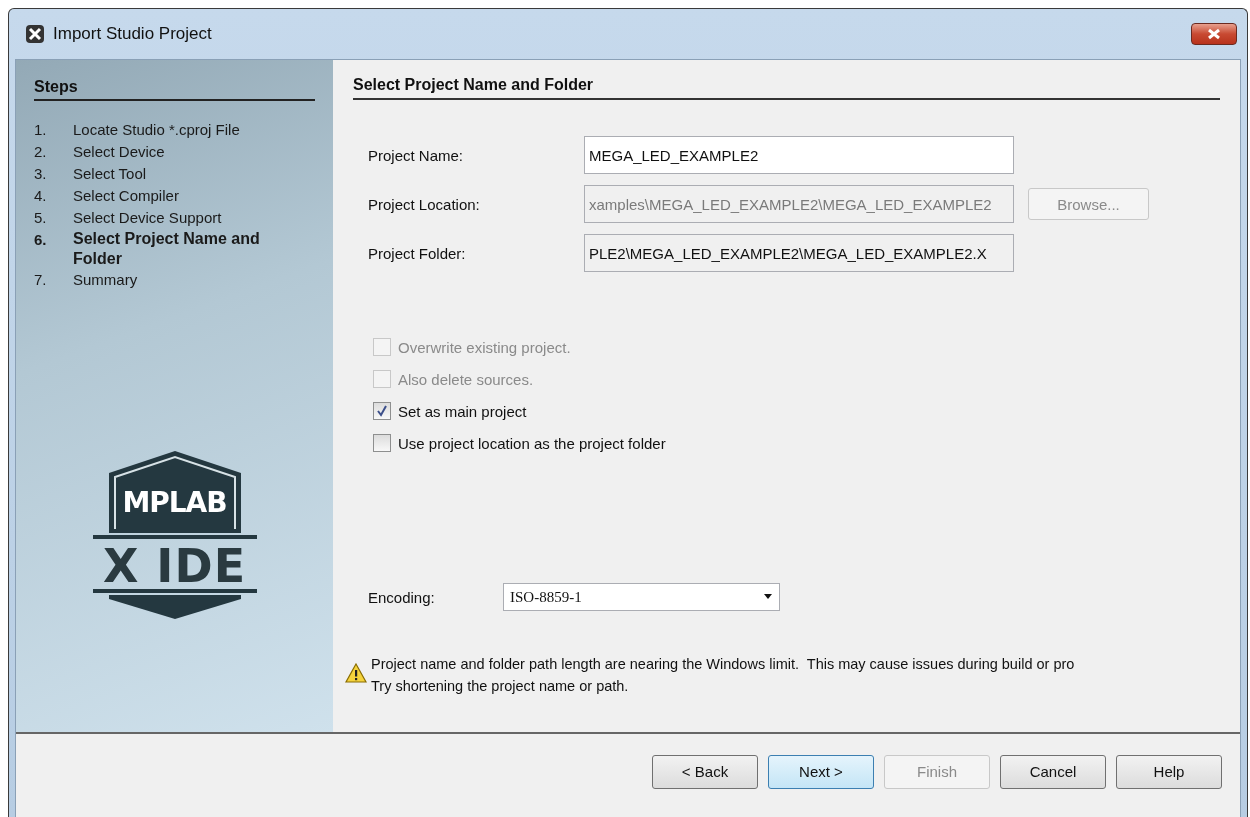 This screenshot has height=817, width=1250. I want to click on encoding-dropdown: ISO-8859-1, so click(641, 597).